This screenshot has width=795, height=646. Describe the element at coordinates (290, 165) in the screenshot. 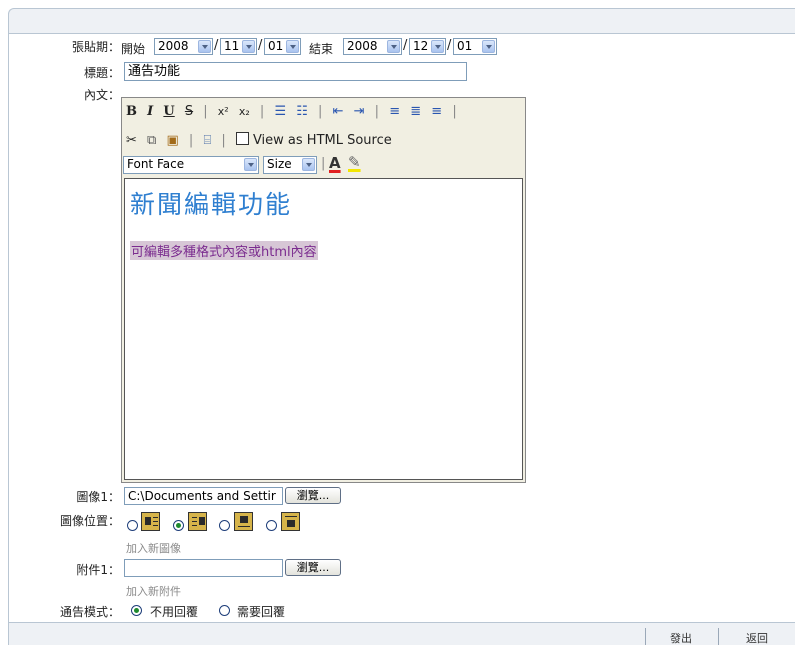

I see `font-size-select: Size` at that location.